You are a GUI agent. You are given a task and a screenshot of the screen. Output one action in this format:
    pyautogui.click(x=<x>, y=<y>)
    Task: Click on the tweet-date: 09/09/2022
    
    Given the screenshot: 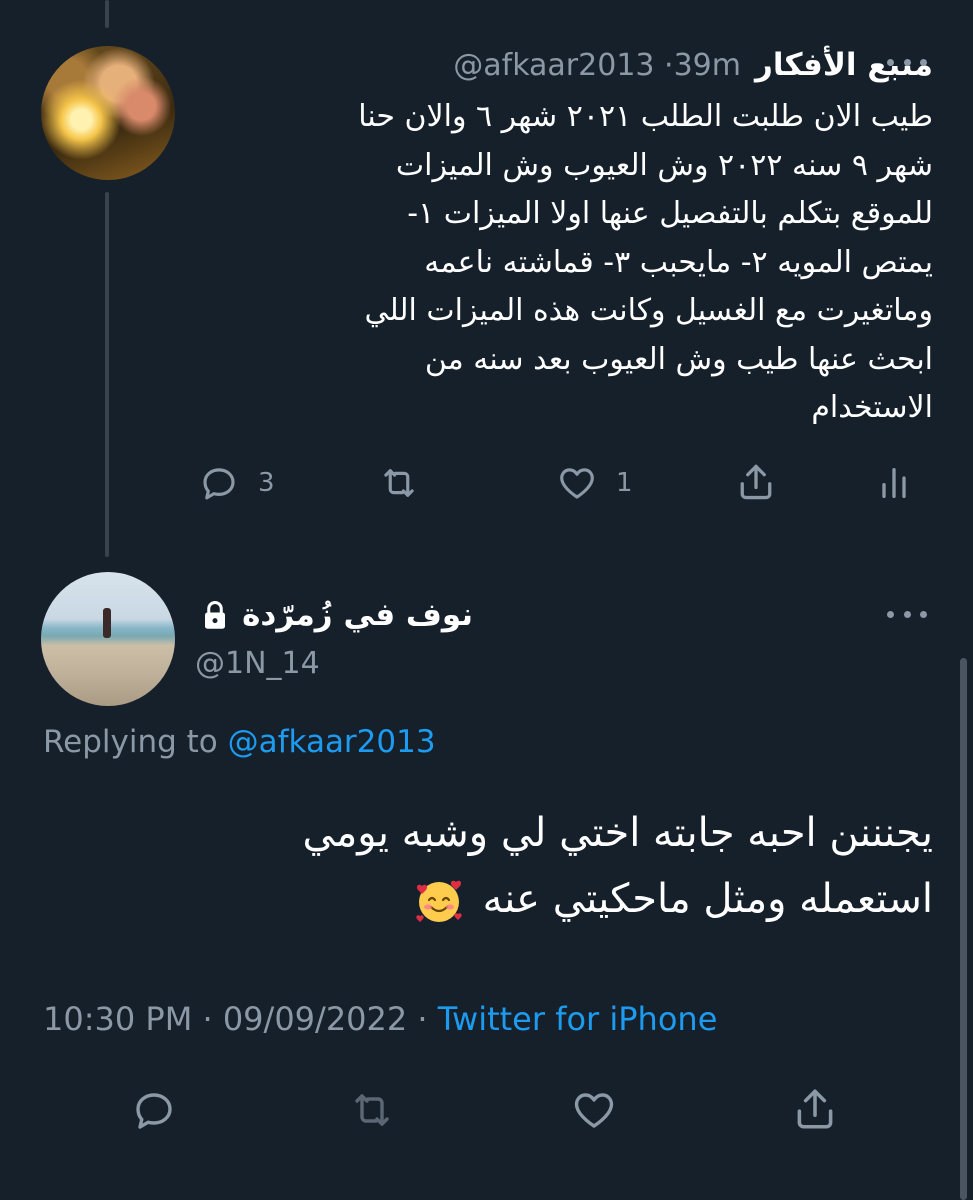 What is the action you would take?
    pyautogui.click(x=315, y=1019)
    